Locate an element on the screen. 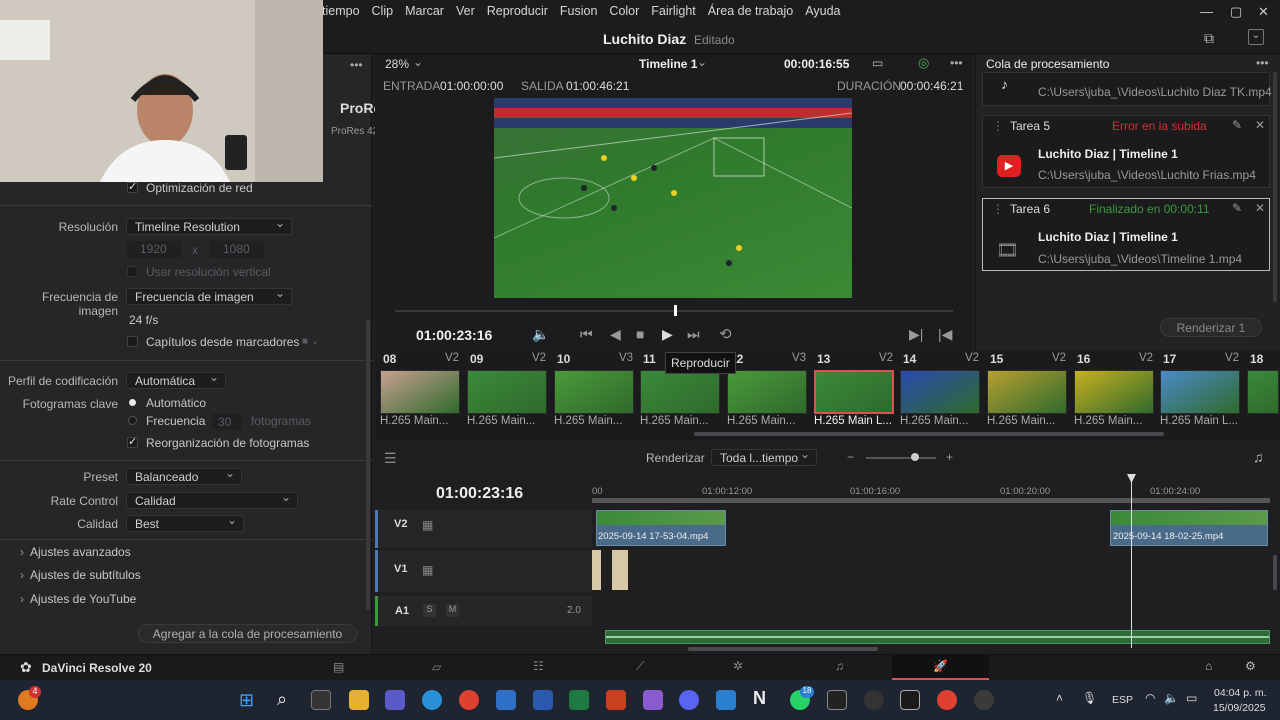  battery-icon: ▭ is located at coordinates (1191, 698).